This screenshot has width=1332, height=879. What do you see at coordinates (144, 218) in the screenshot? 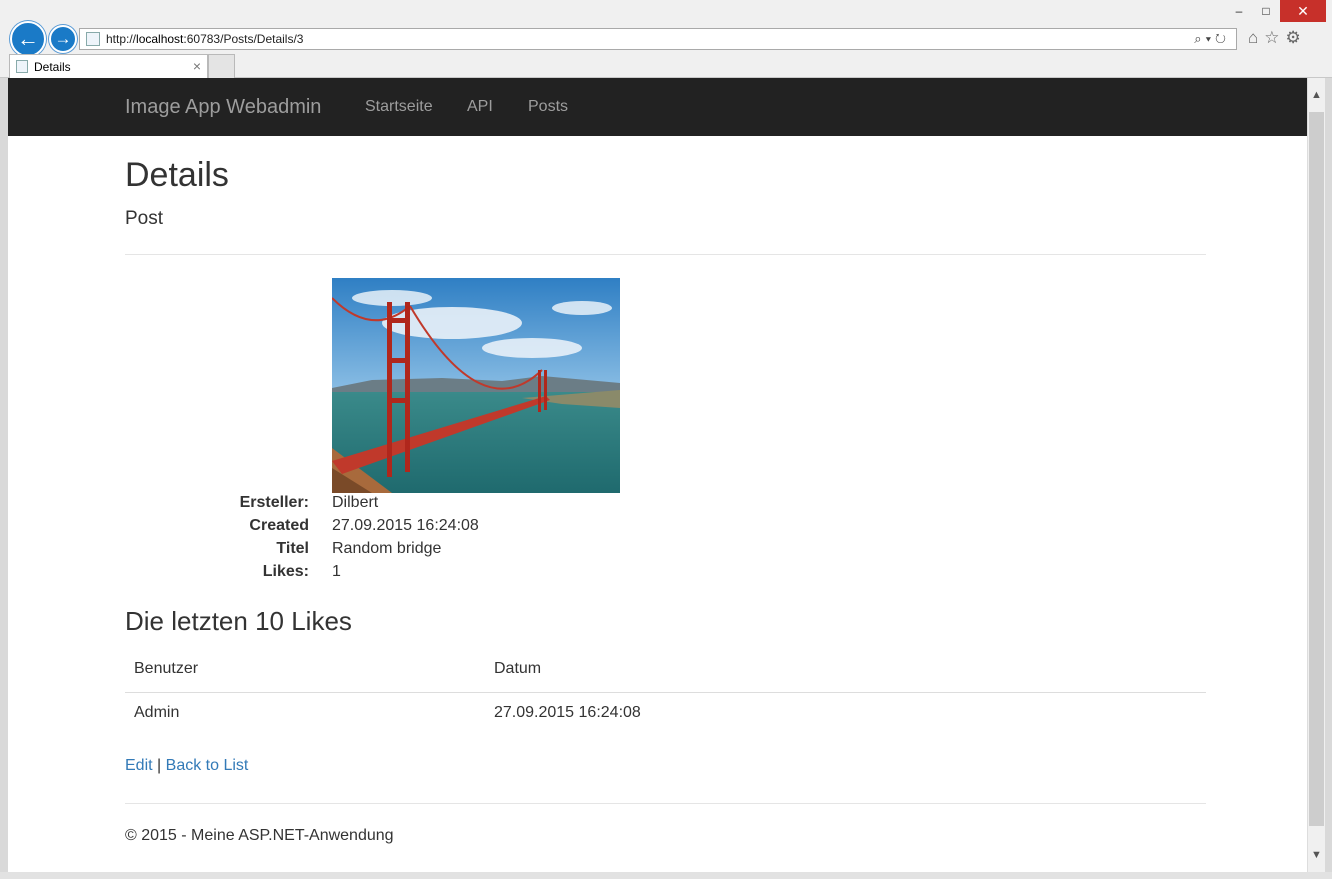
I see `page-subtitle: Post` at bounding box center [144, 218].